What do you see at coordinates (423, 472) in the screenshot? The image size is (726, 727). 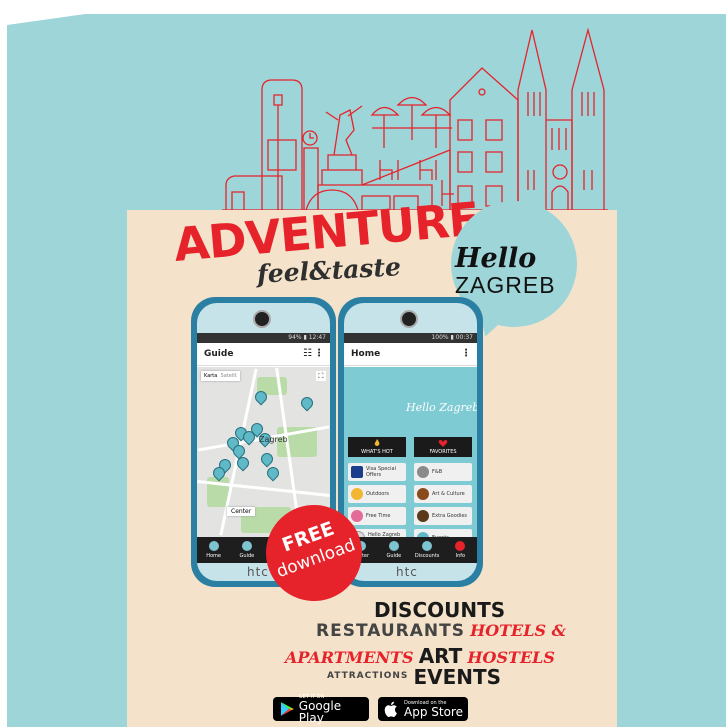 I see `fnb-icon` at bounding box center [423, 472].